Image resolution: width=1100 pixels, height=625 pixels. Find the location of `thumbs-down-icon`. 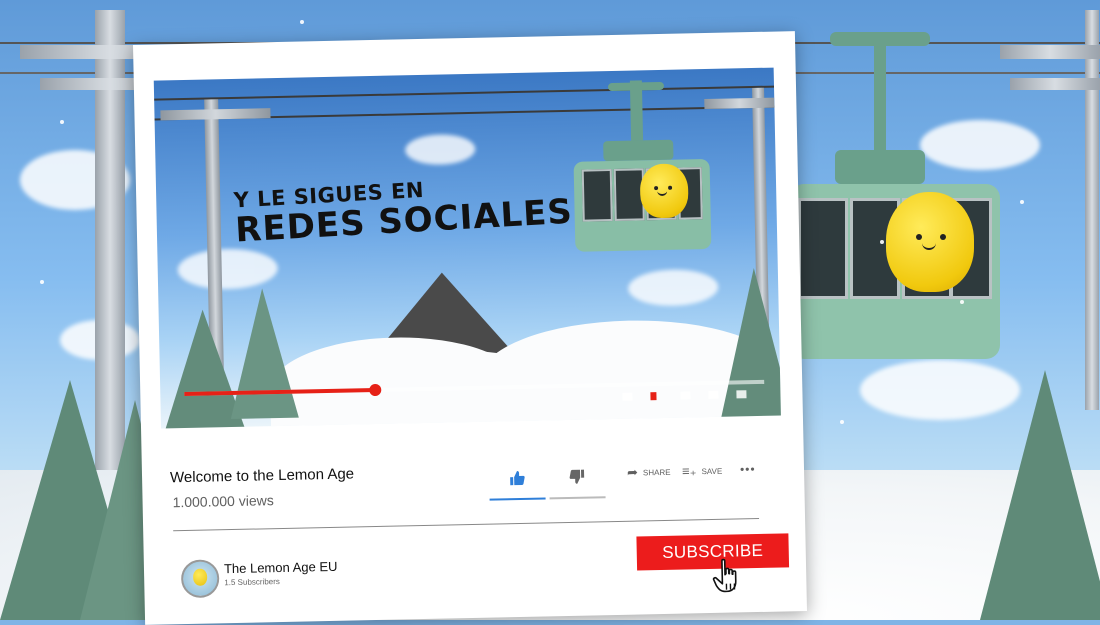

thumbs-down-icon is located at coordinates (577, 479).